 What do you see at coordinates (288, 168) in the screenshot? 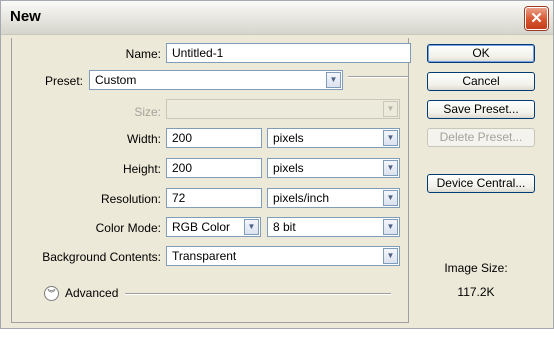
I see `height-unit-value: pixels` at bounding box center [288, 168].